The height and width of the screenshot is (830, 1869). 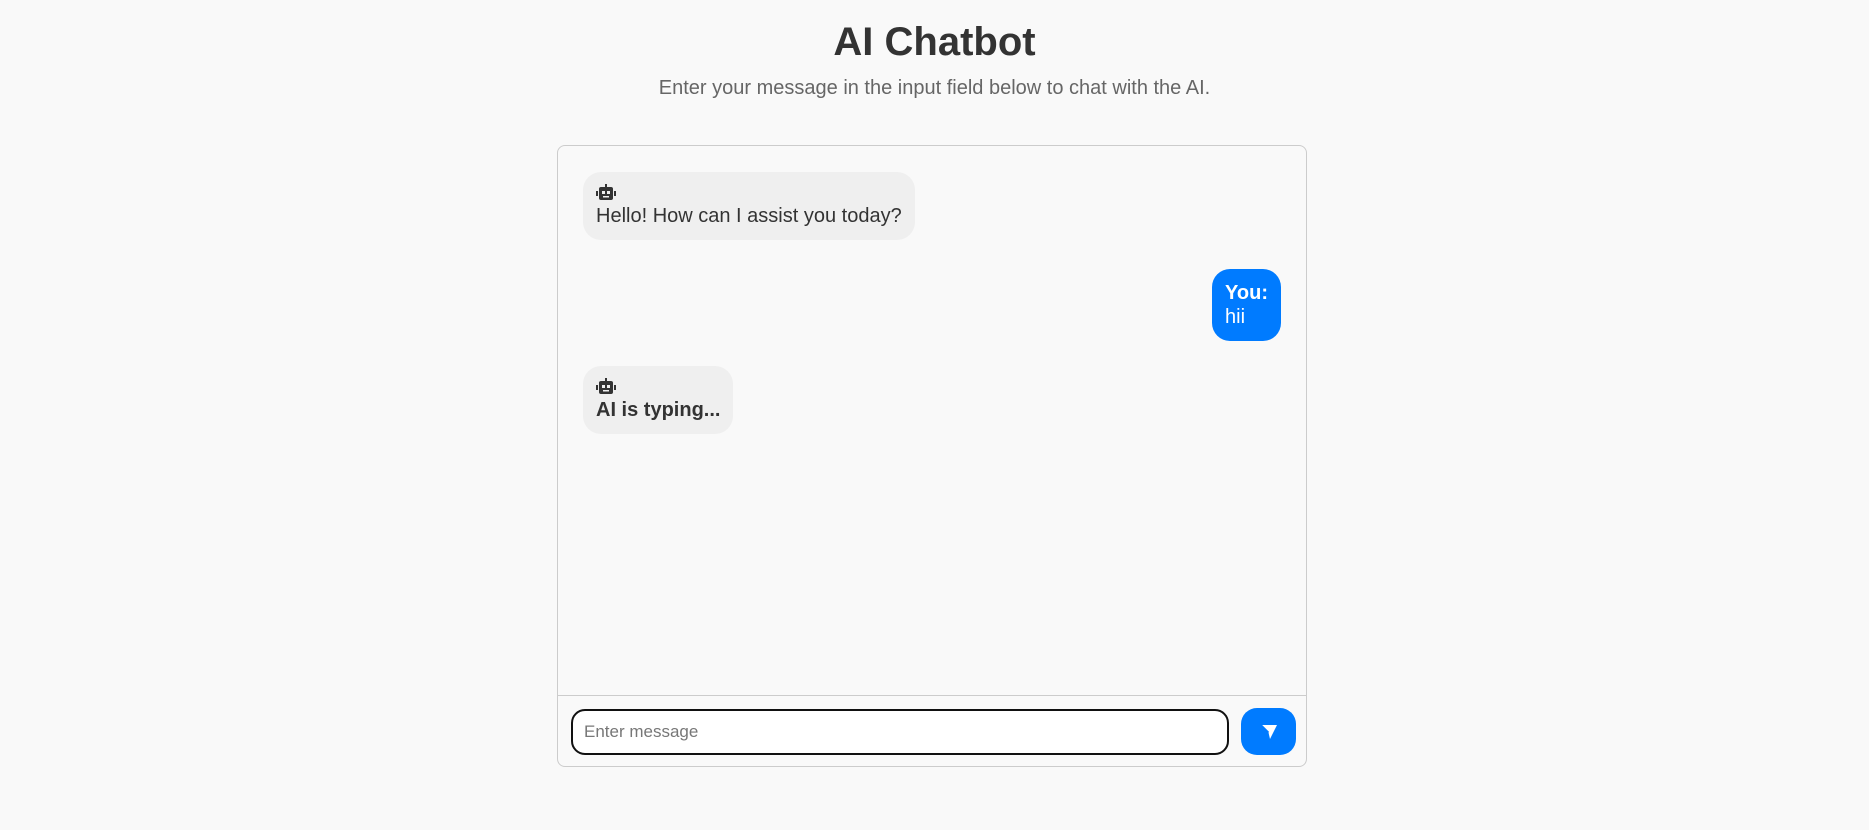 What do you see at coordinates (1235, 317) in the screenshot?
I see `user-message-text: hii` at bounding box center [1235, 317].